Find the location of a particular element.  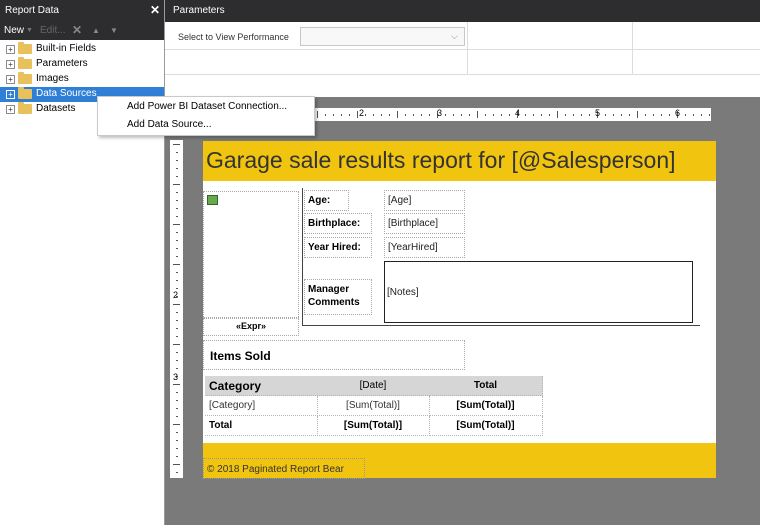

table-header-cell: [Date] is located at coordinates (373, 386).